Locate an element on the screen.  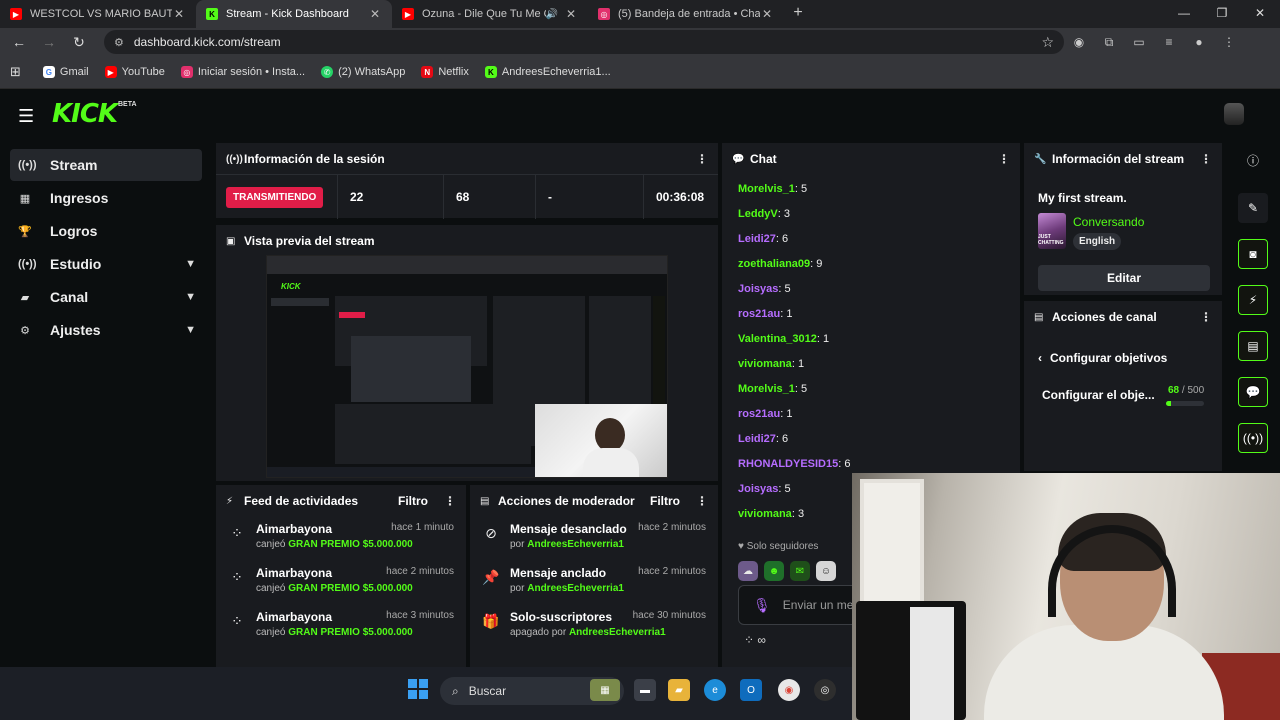
bookmark-gmail: G Gmail is located at coordinates (65, 72).